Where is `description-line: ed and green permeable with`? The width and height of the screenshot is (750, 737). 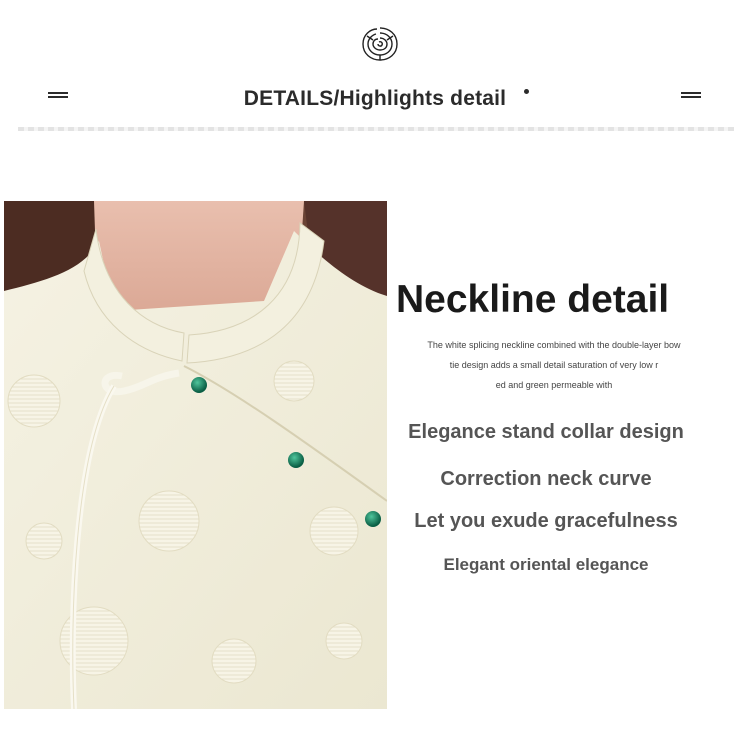
description-line: ed and green permeable with is located at coordinates (554, 385).